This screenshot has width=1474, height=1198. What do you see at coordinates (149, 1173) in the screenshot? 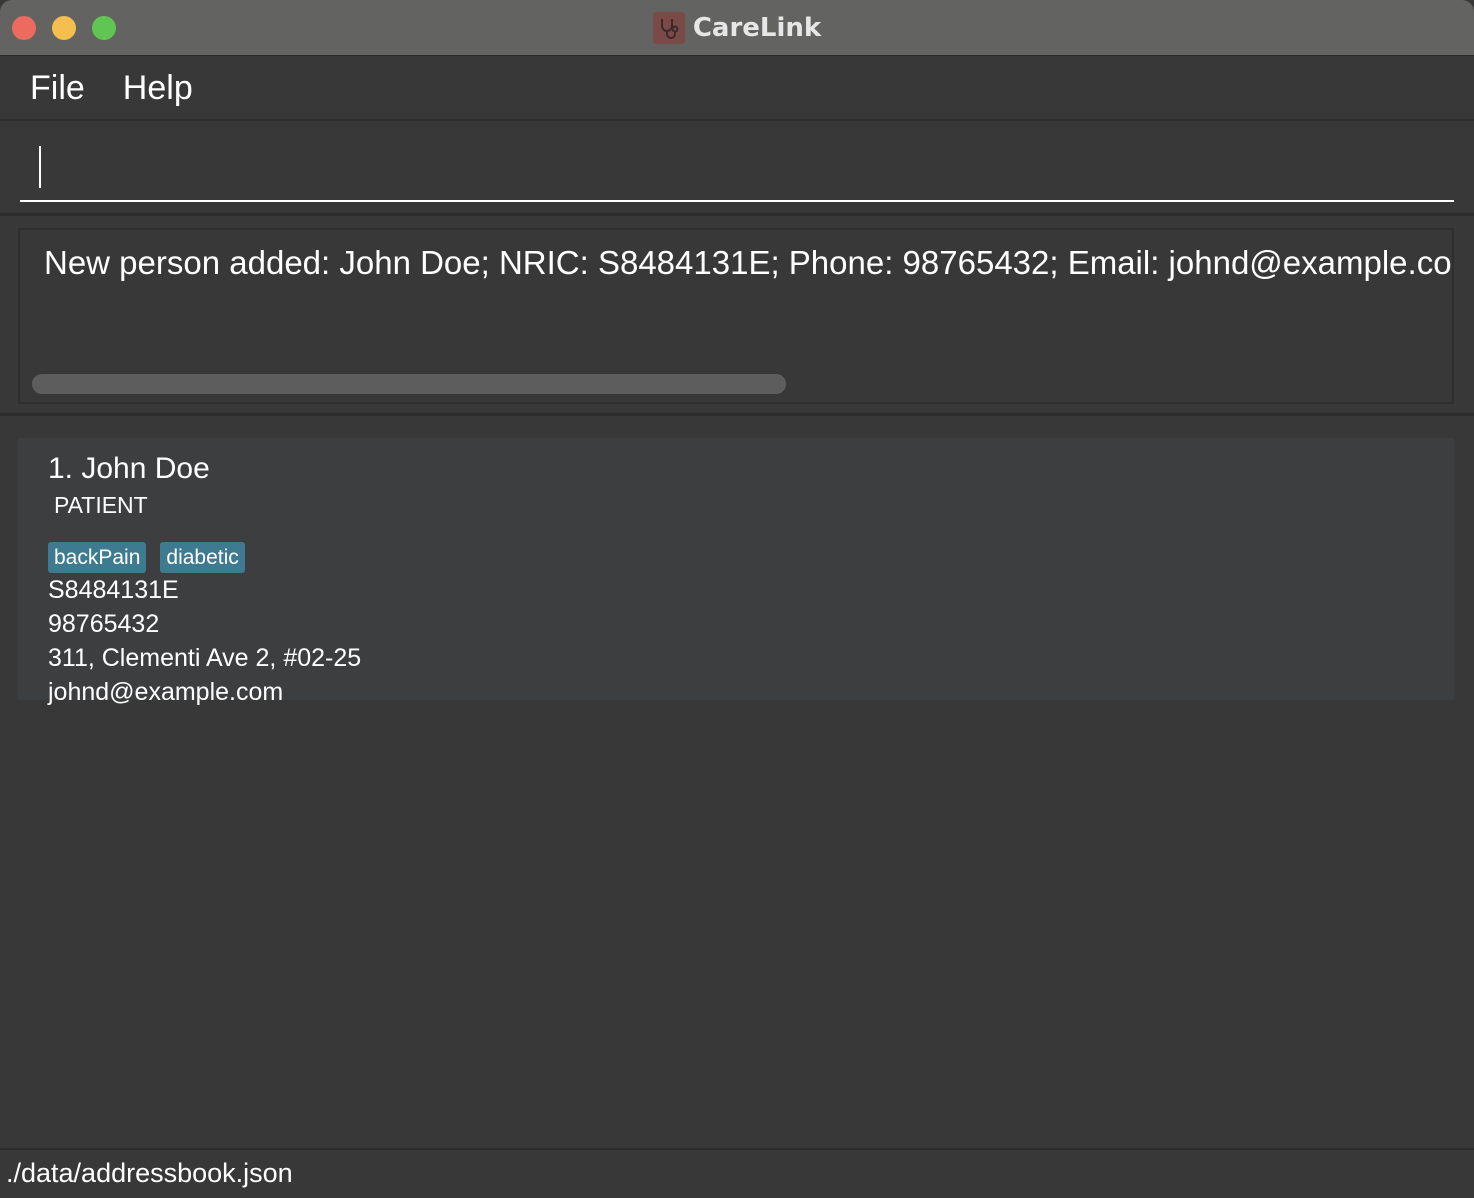
I see `save-file-path: ./data/addressbook.json` at bounding box center [149, 1173].